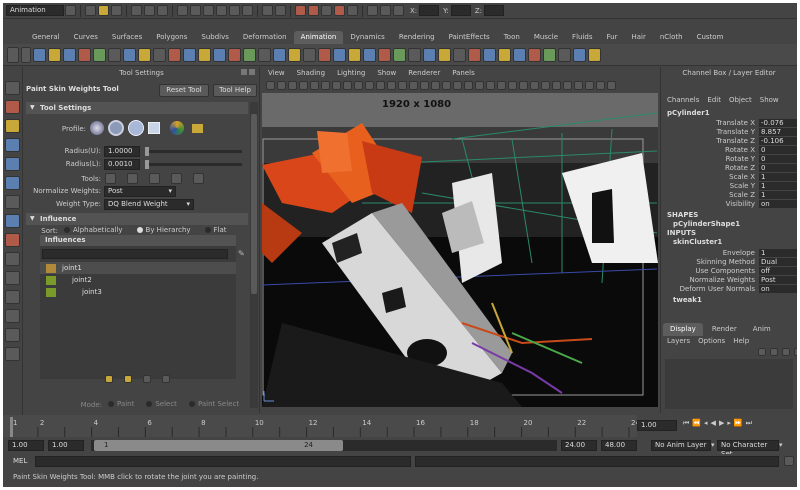  Describe the element at coordinates (435, 85) in the screenshot. I see `viewport-tool-16-icon` at that location.